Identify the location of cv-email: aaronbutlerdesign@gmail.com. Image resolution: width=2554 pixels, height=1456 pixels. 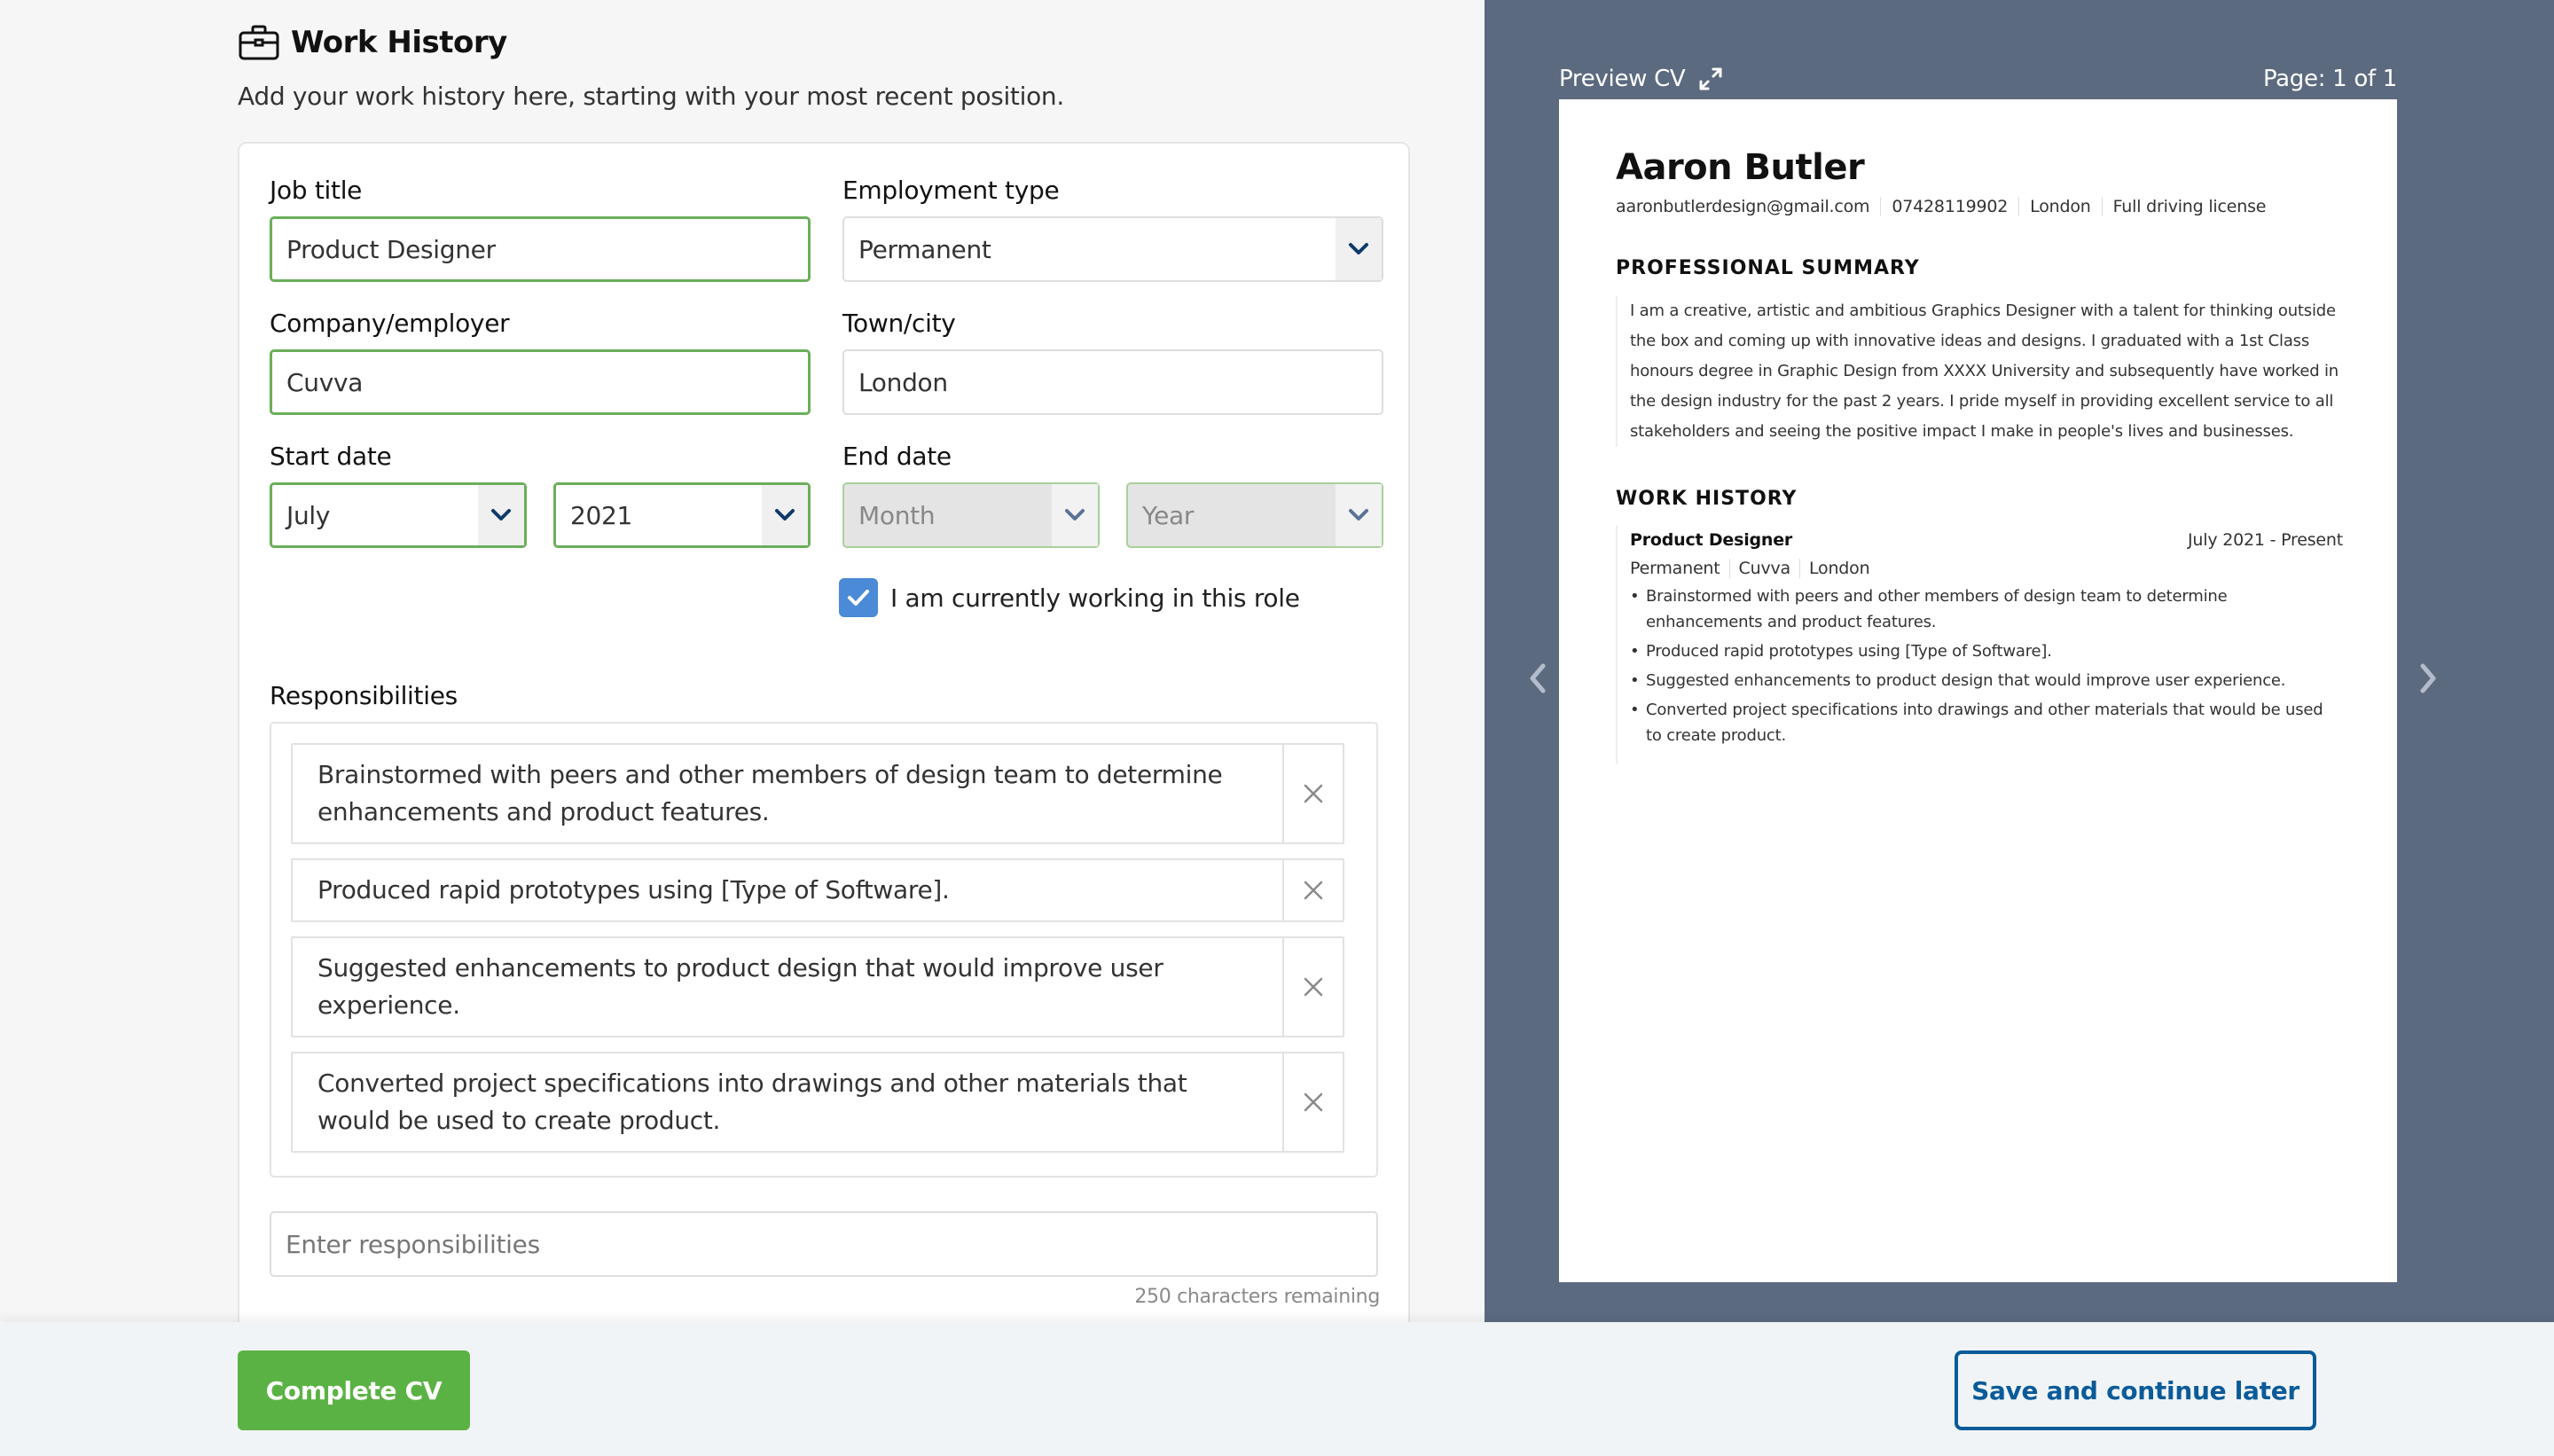
(1743, 206).